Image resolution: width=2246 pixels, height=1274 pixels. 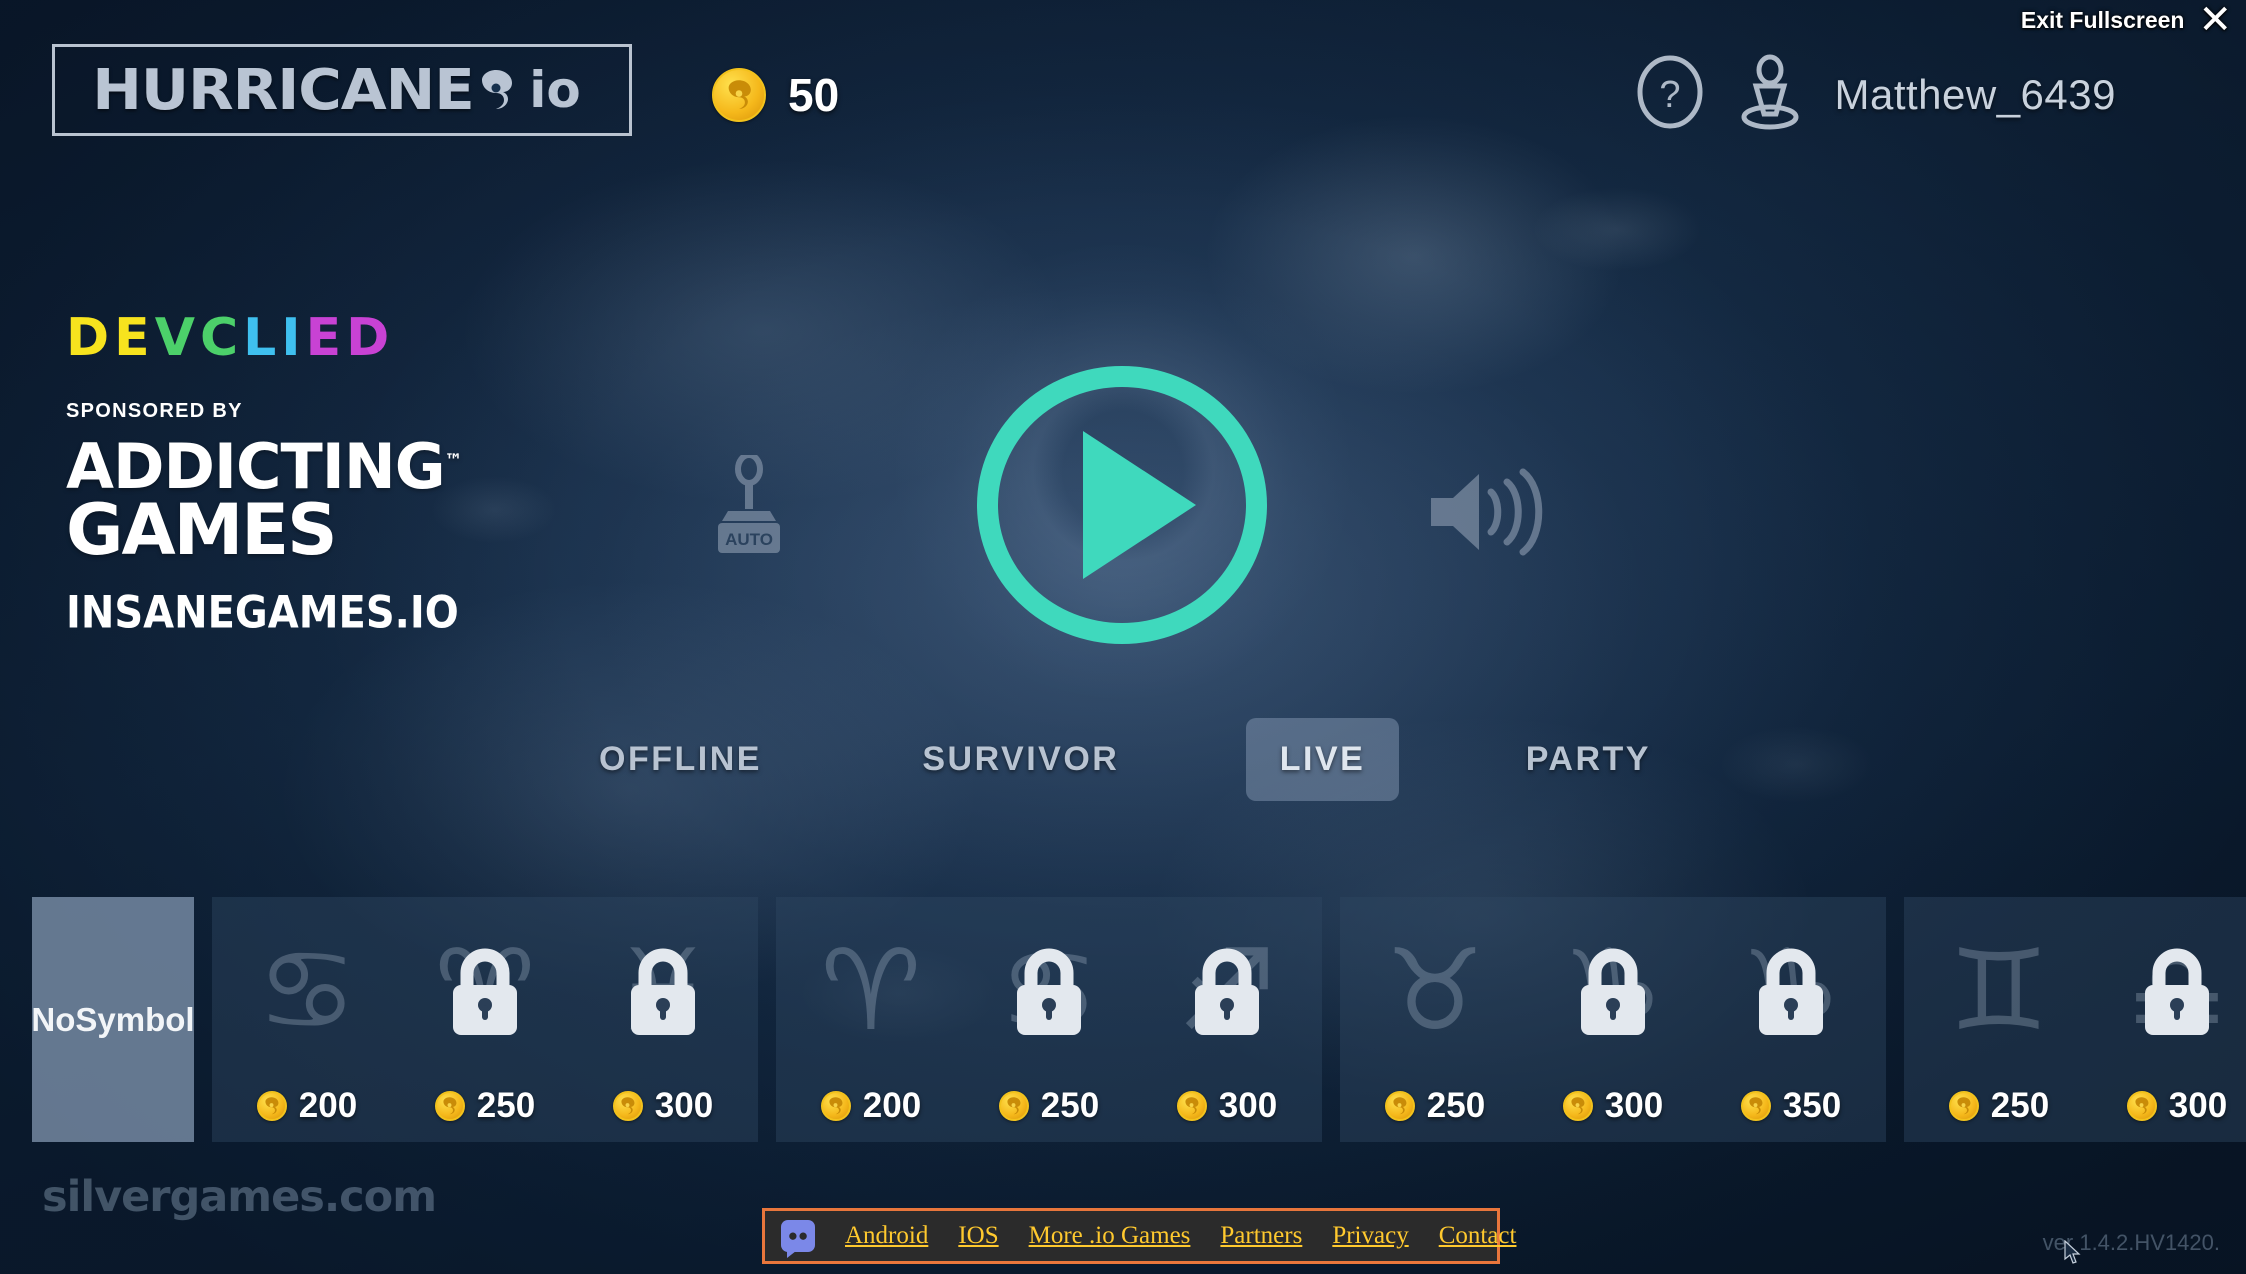 I want to click on mode-tab-survivor: SURVIVOR, so click(x=1020, y=759).